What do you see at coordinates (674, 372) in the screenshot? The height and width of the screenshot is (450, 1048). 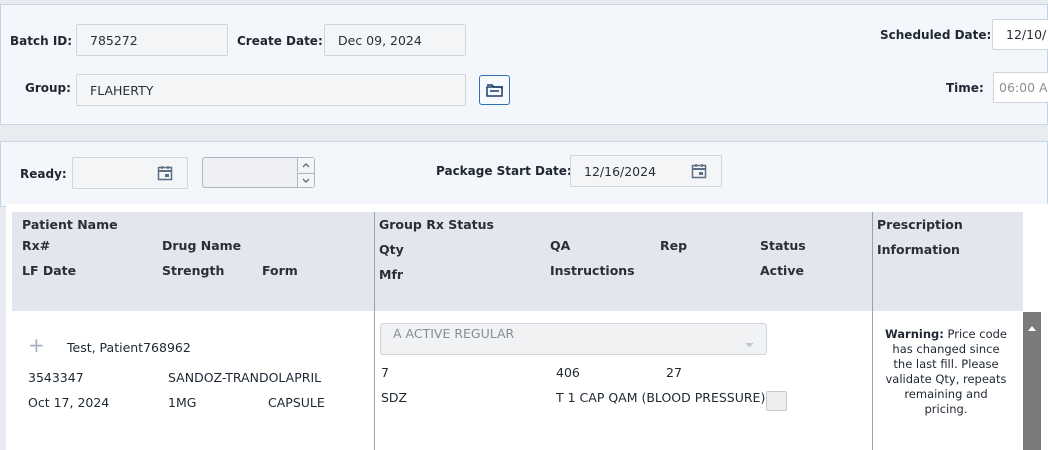 I see `rep-cell: 27` at bounding box center [674, 372].